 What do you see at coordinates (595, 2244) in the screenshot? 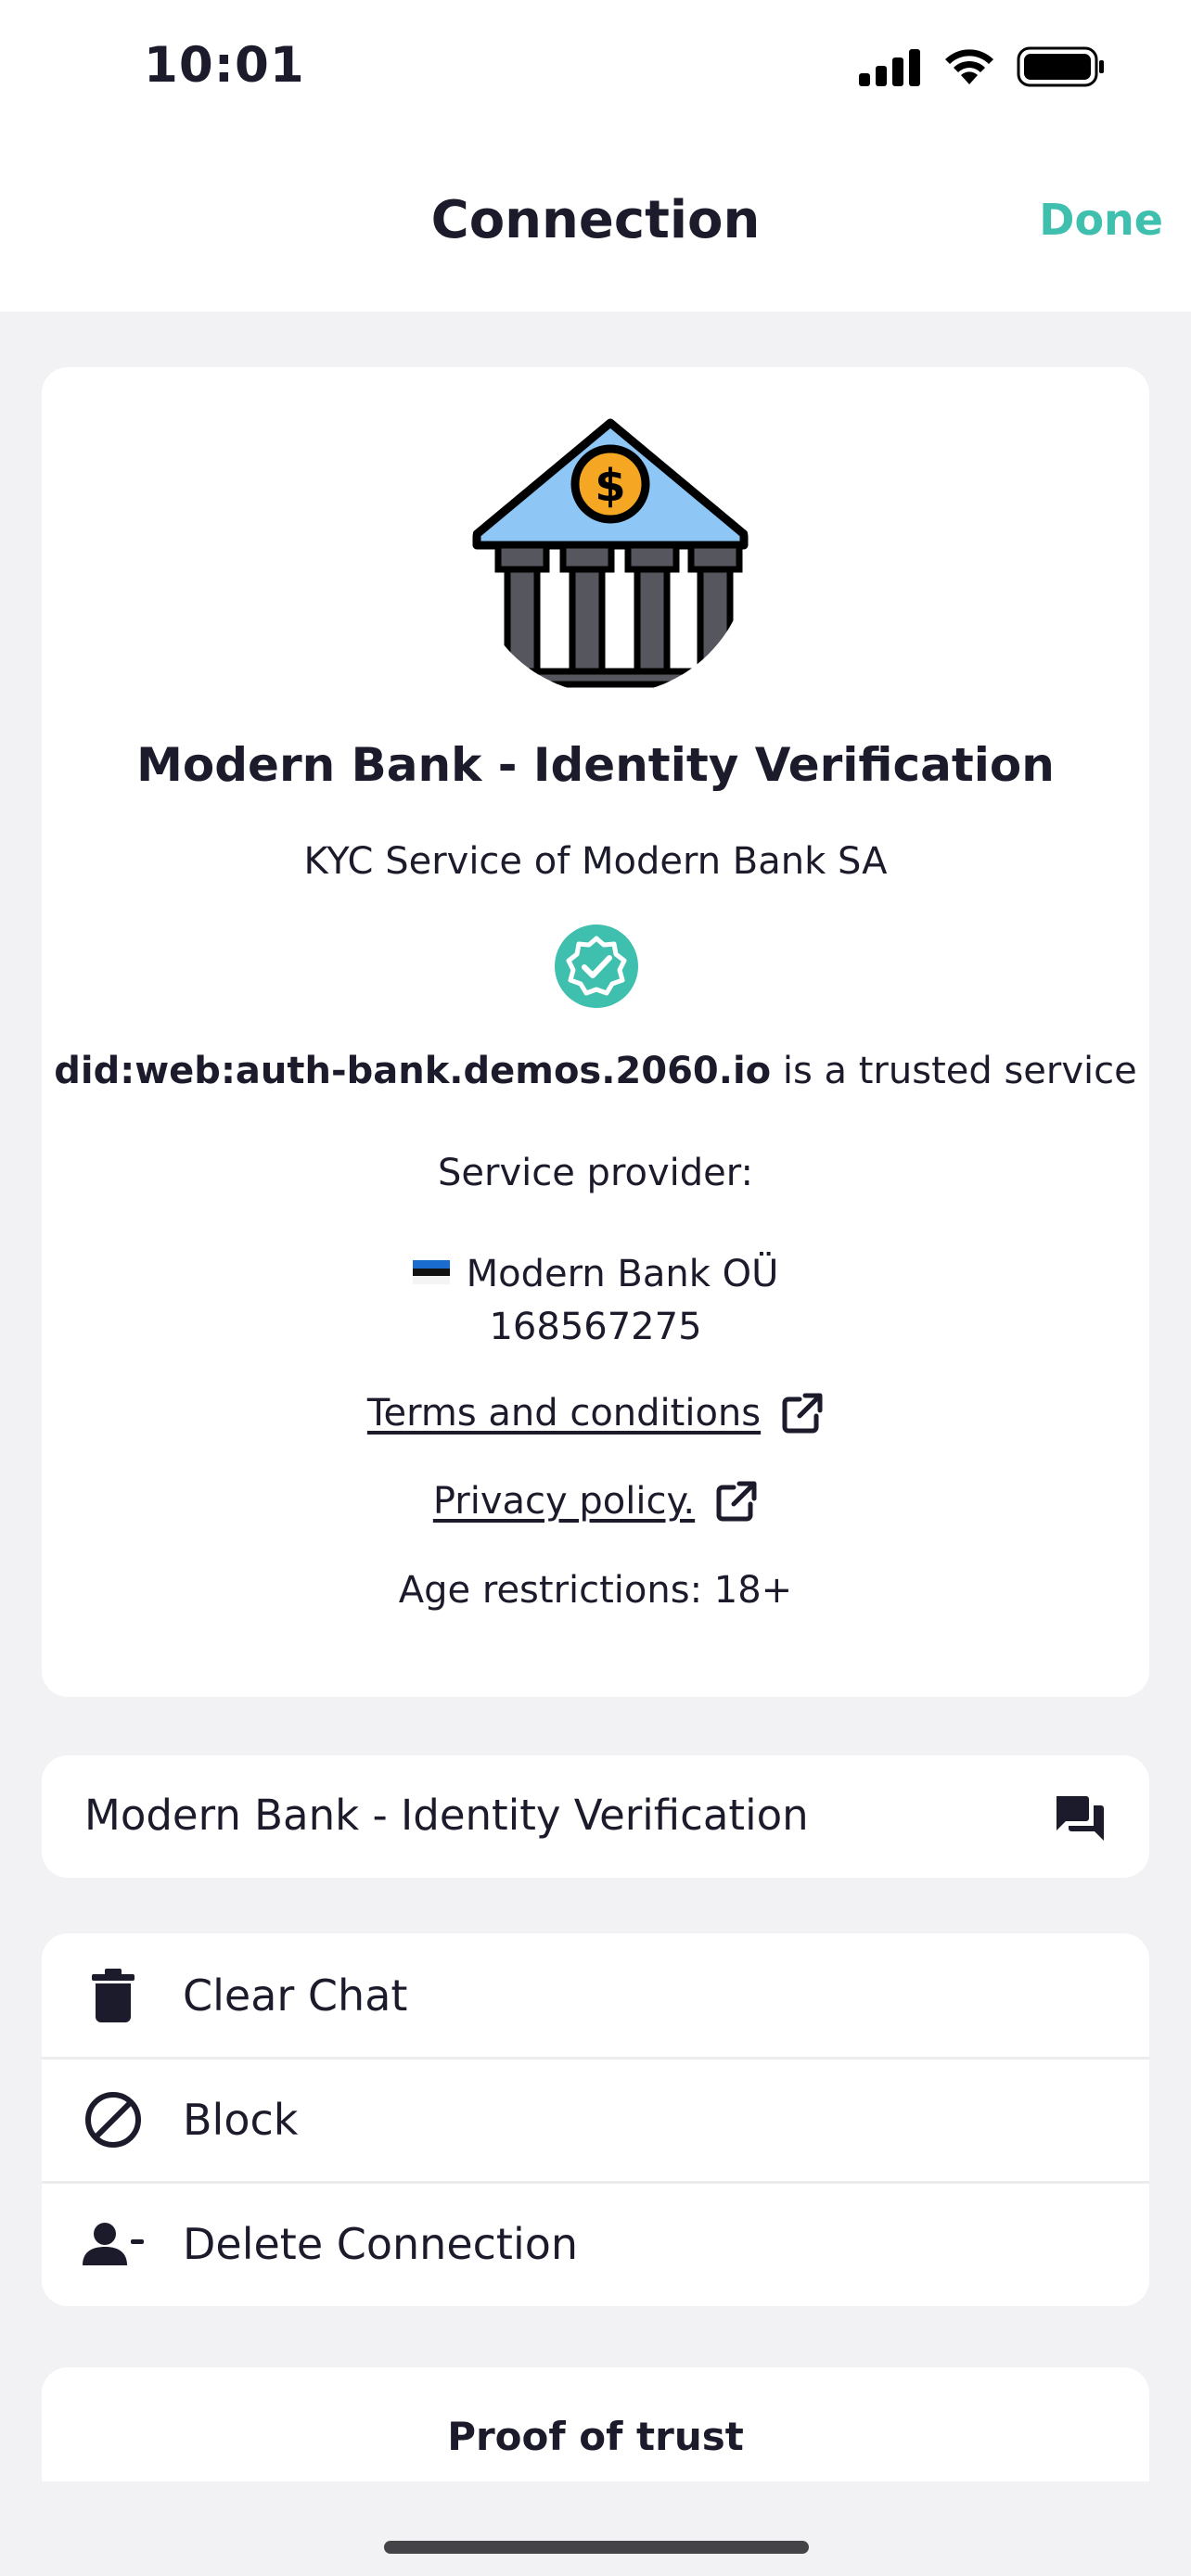
I see `delete-connection-button: Delete Connection` at bounding box center [595, 2244].